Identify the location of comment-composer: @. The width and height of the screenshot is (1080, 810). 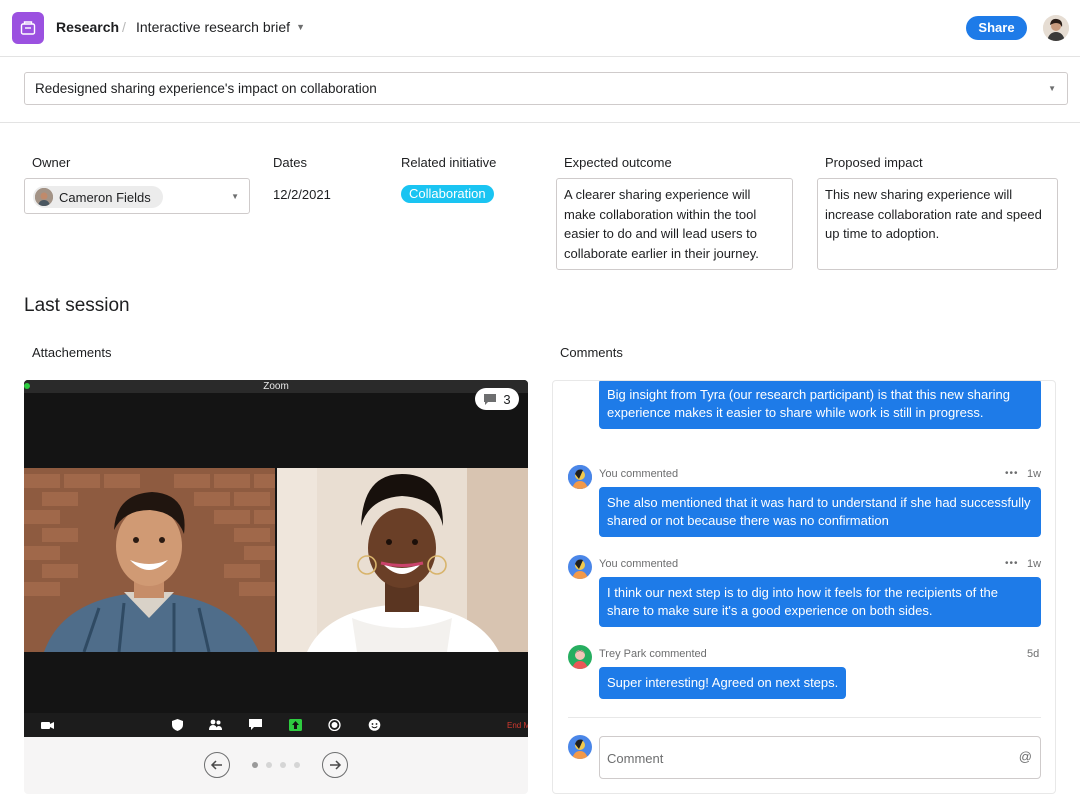
(820, 757).